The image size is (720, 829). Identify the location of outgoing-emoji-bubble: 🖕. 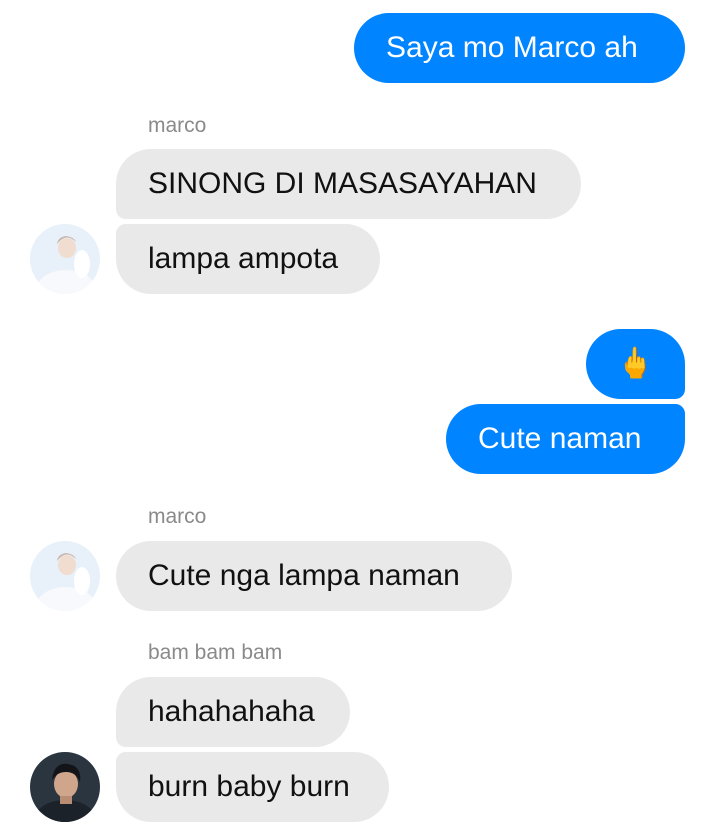
(635, 364).